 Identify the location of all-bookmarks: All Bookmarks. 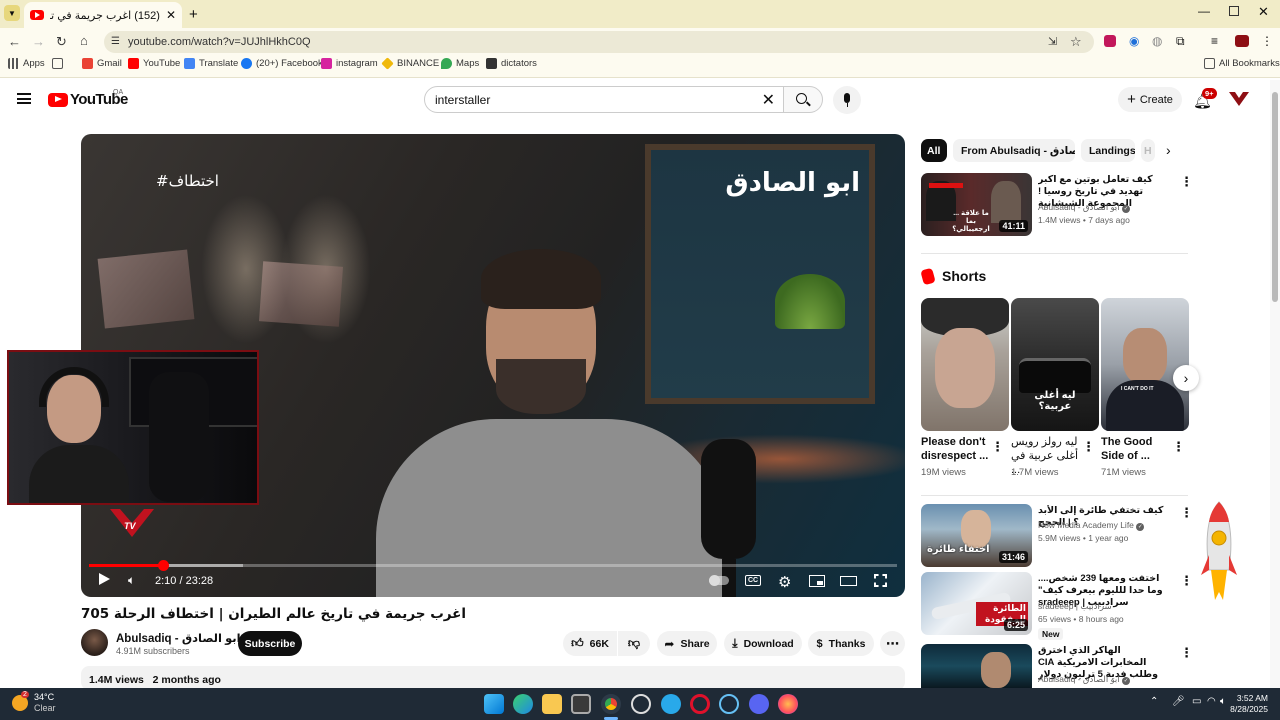
(1242, 63).